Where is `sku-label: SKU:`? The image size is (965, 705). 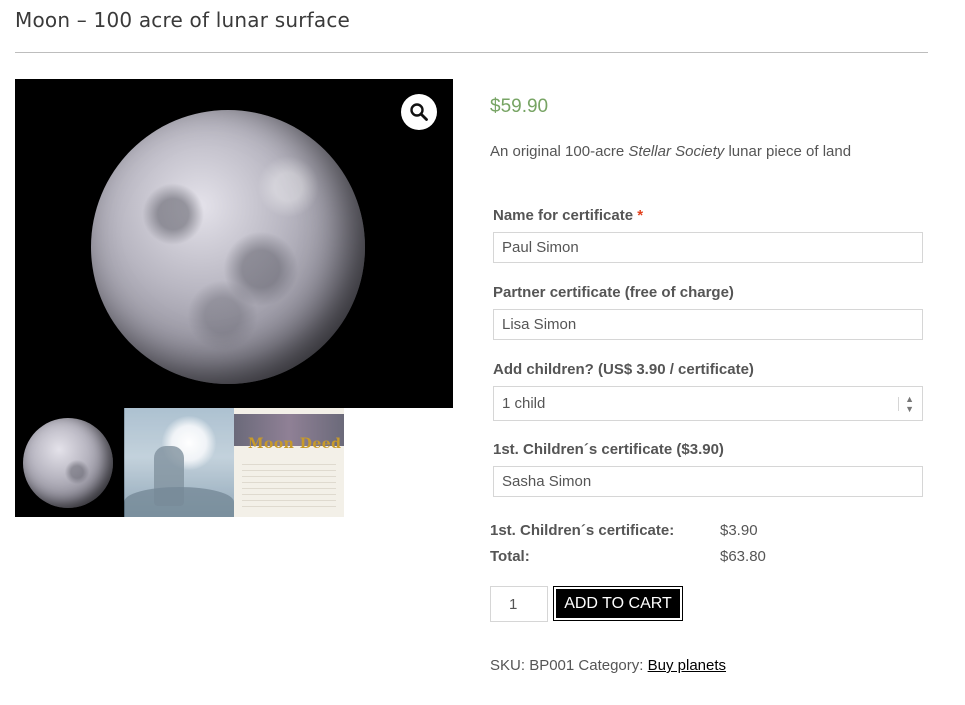 sku-label: SKU: is located at coordinates (508, 665).